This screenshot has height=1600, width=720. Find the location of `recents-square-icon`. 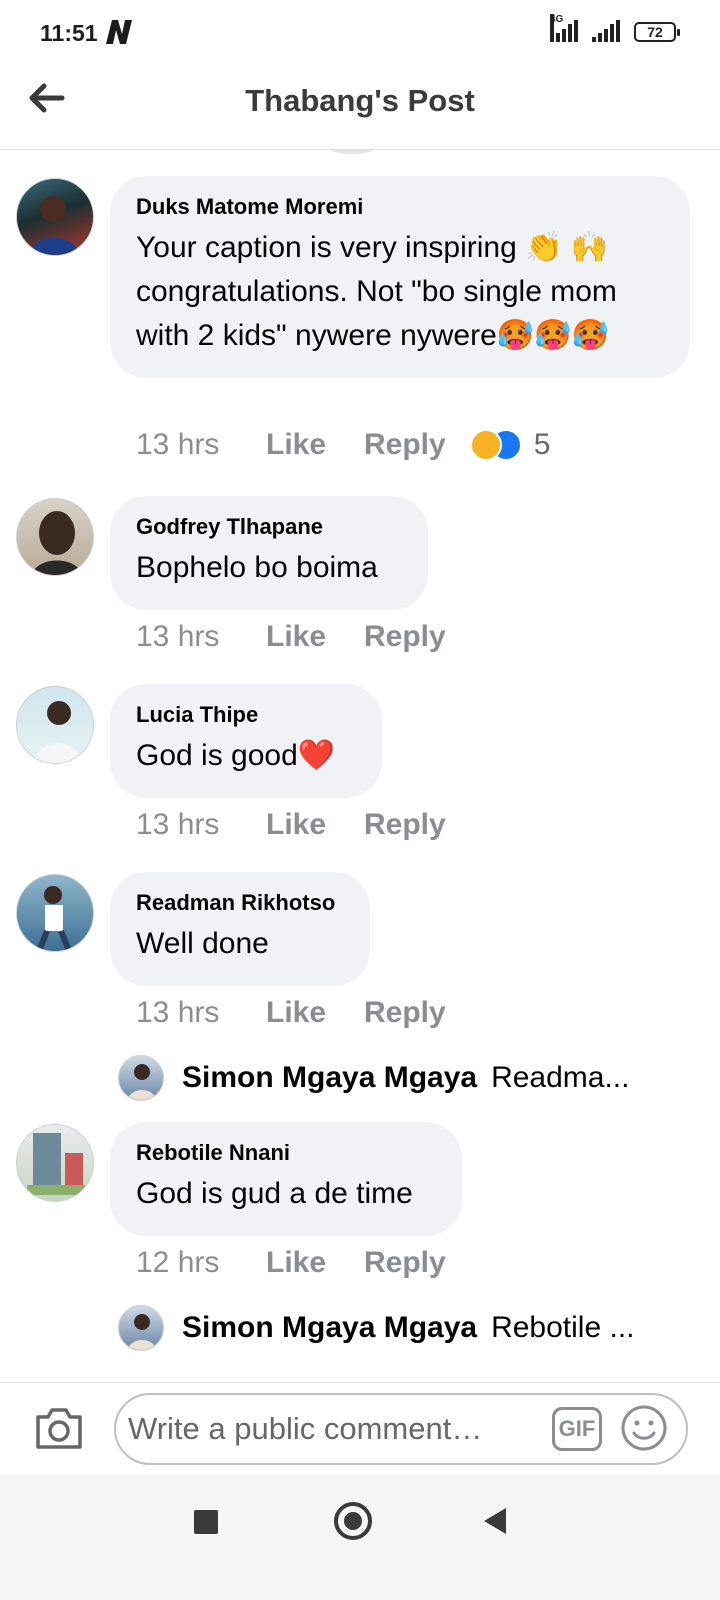

recents-square-icon is located at coordinates (206, 1522).